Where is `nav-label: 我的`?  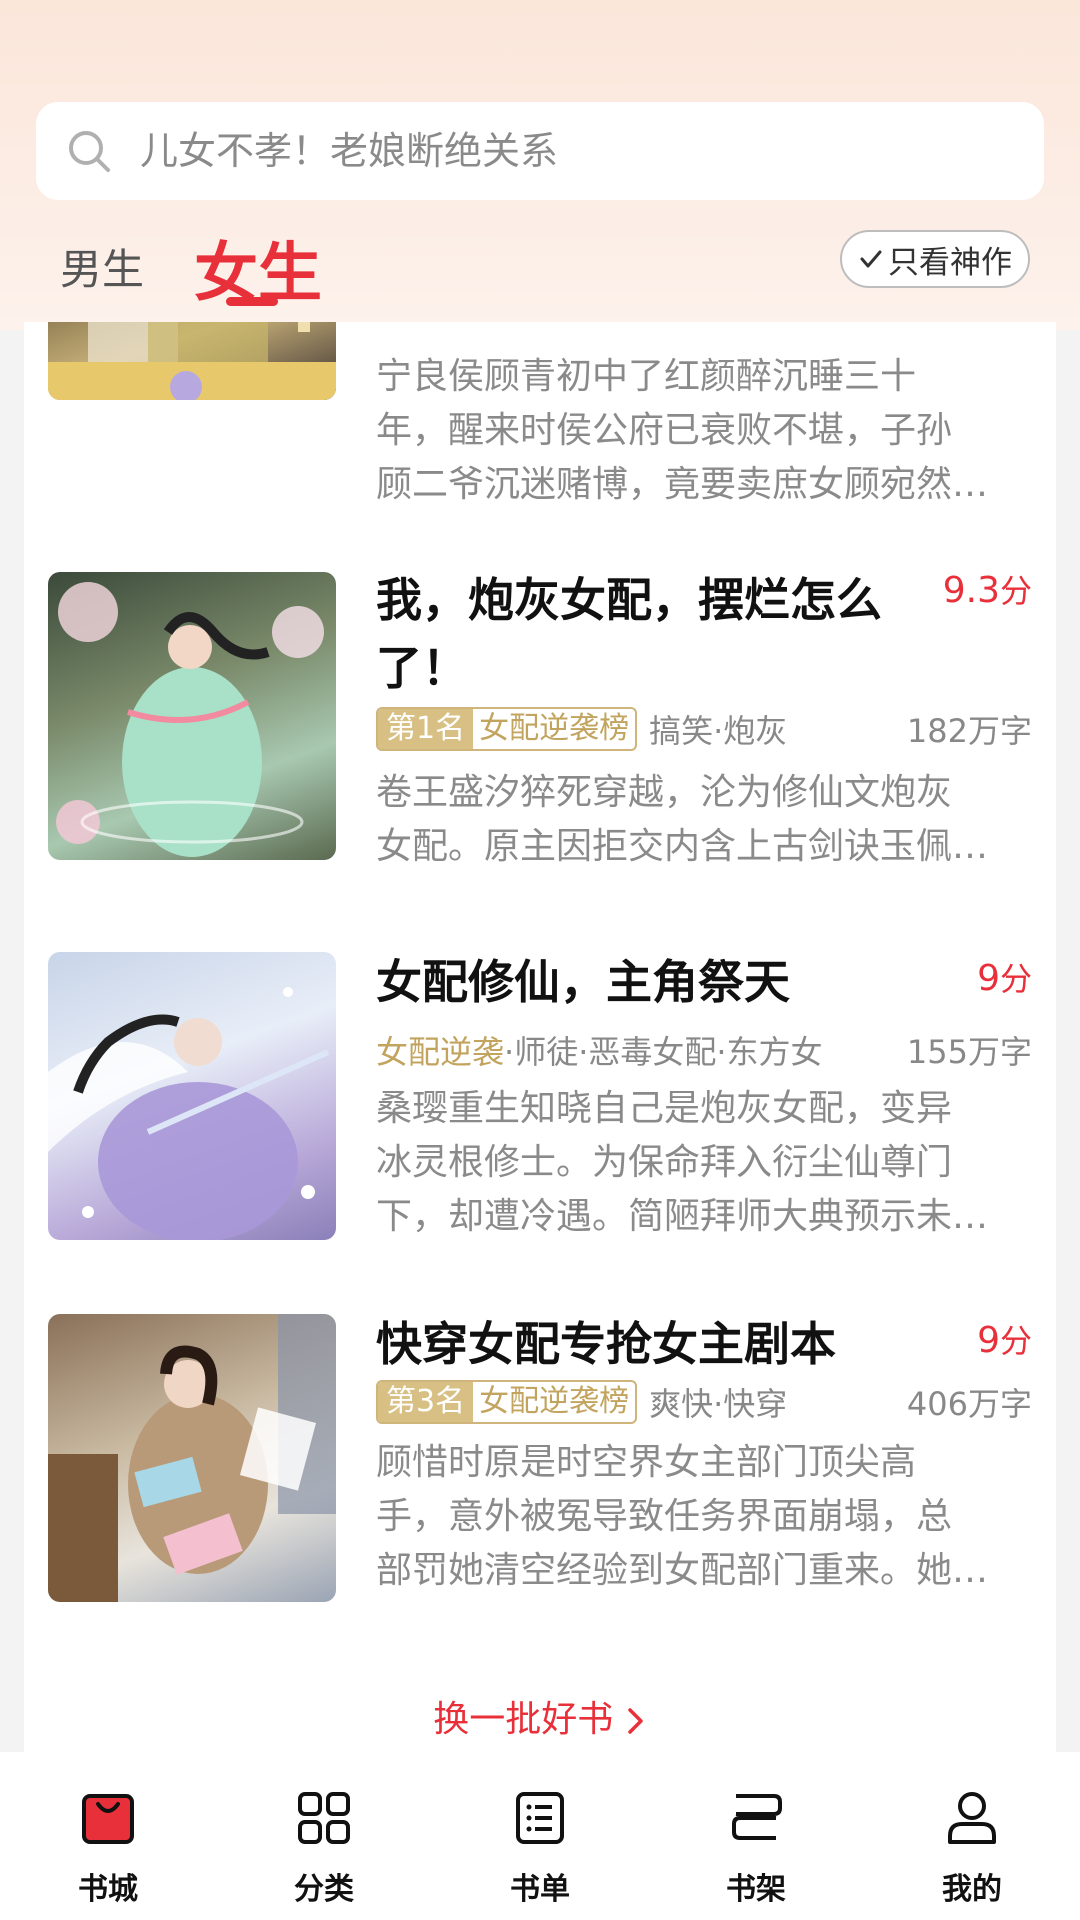
nav-label: 我的 is located at coordinates (972, 1889).